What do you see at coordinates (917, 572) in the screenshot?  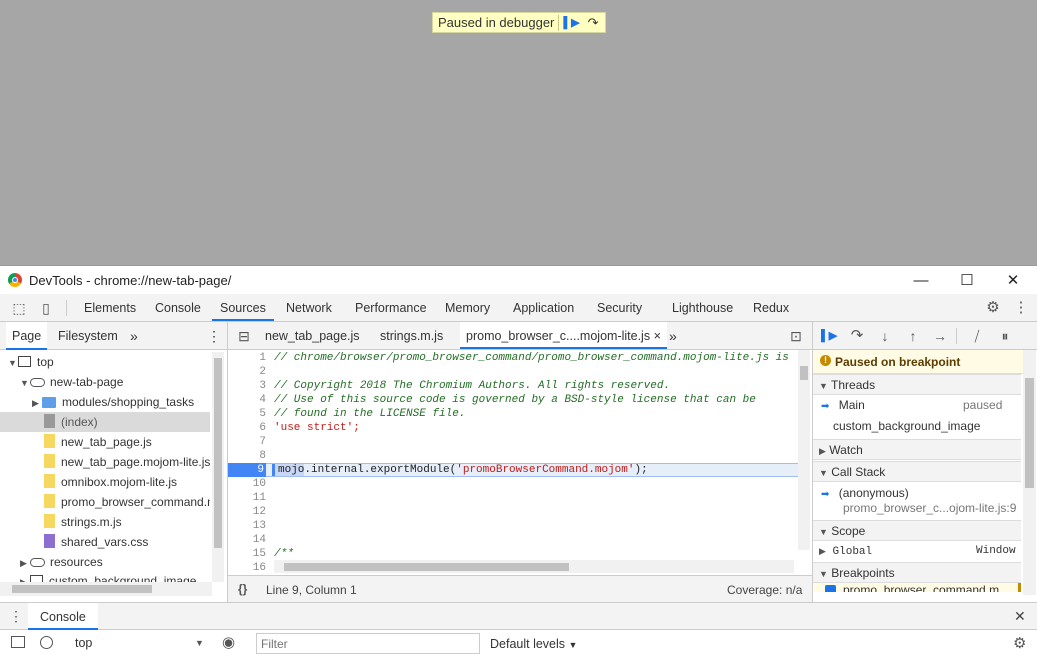 I see `breakpoints-section-header: ▼ Breakpoints` at bounding box center [917, 572].